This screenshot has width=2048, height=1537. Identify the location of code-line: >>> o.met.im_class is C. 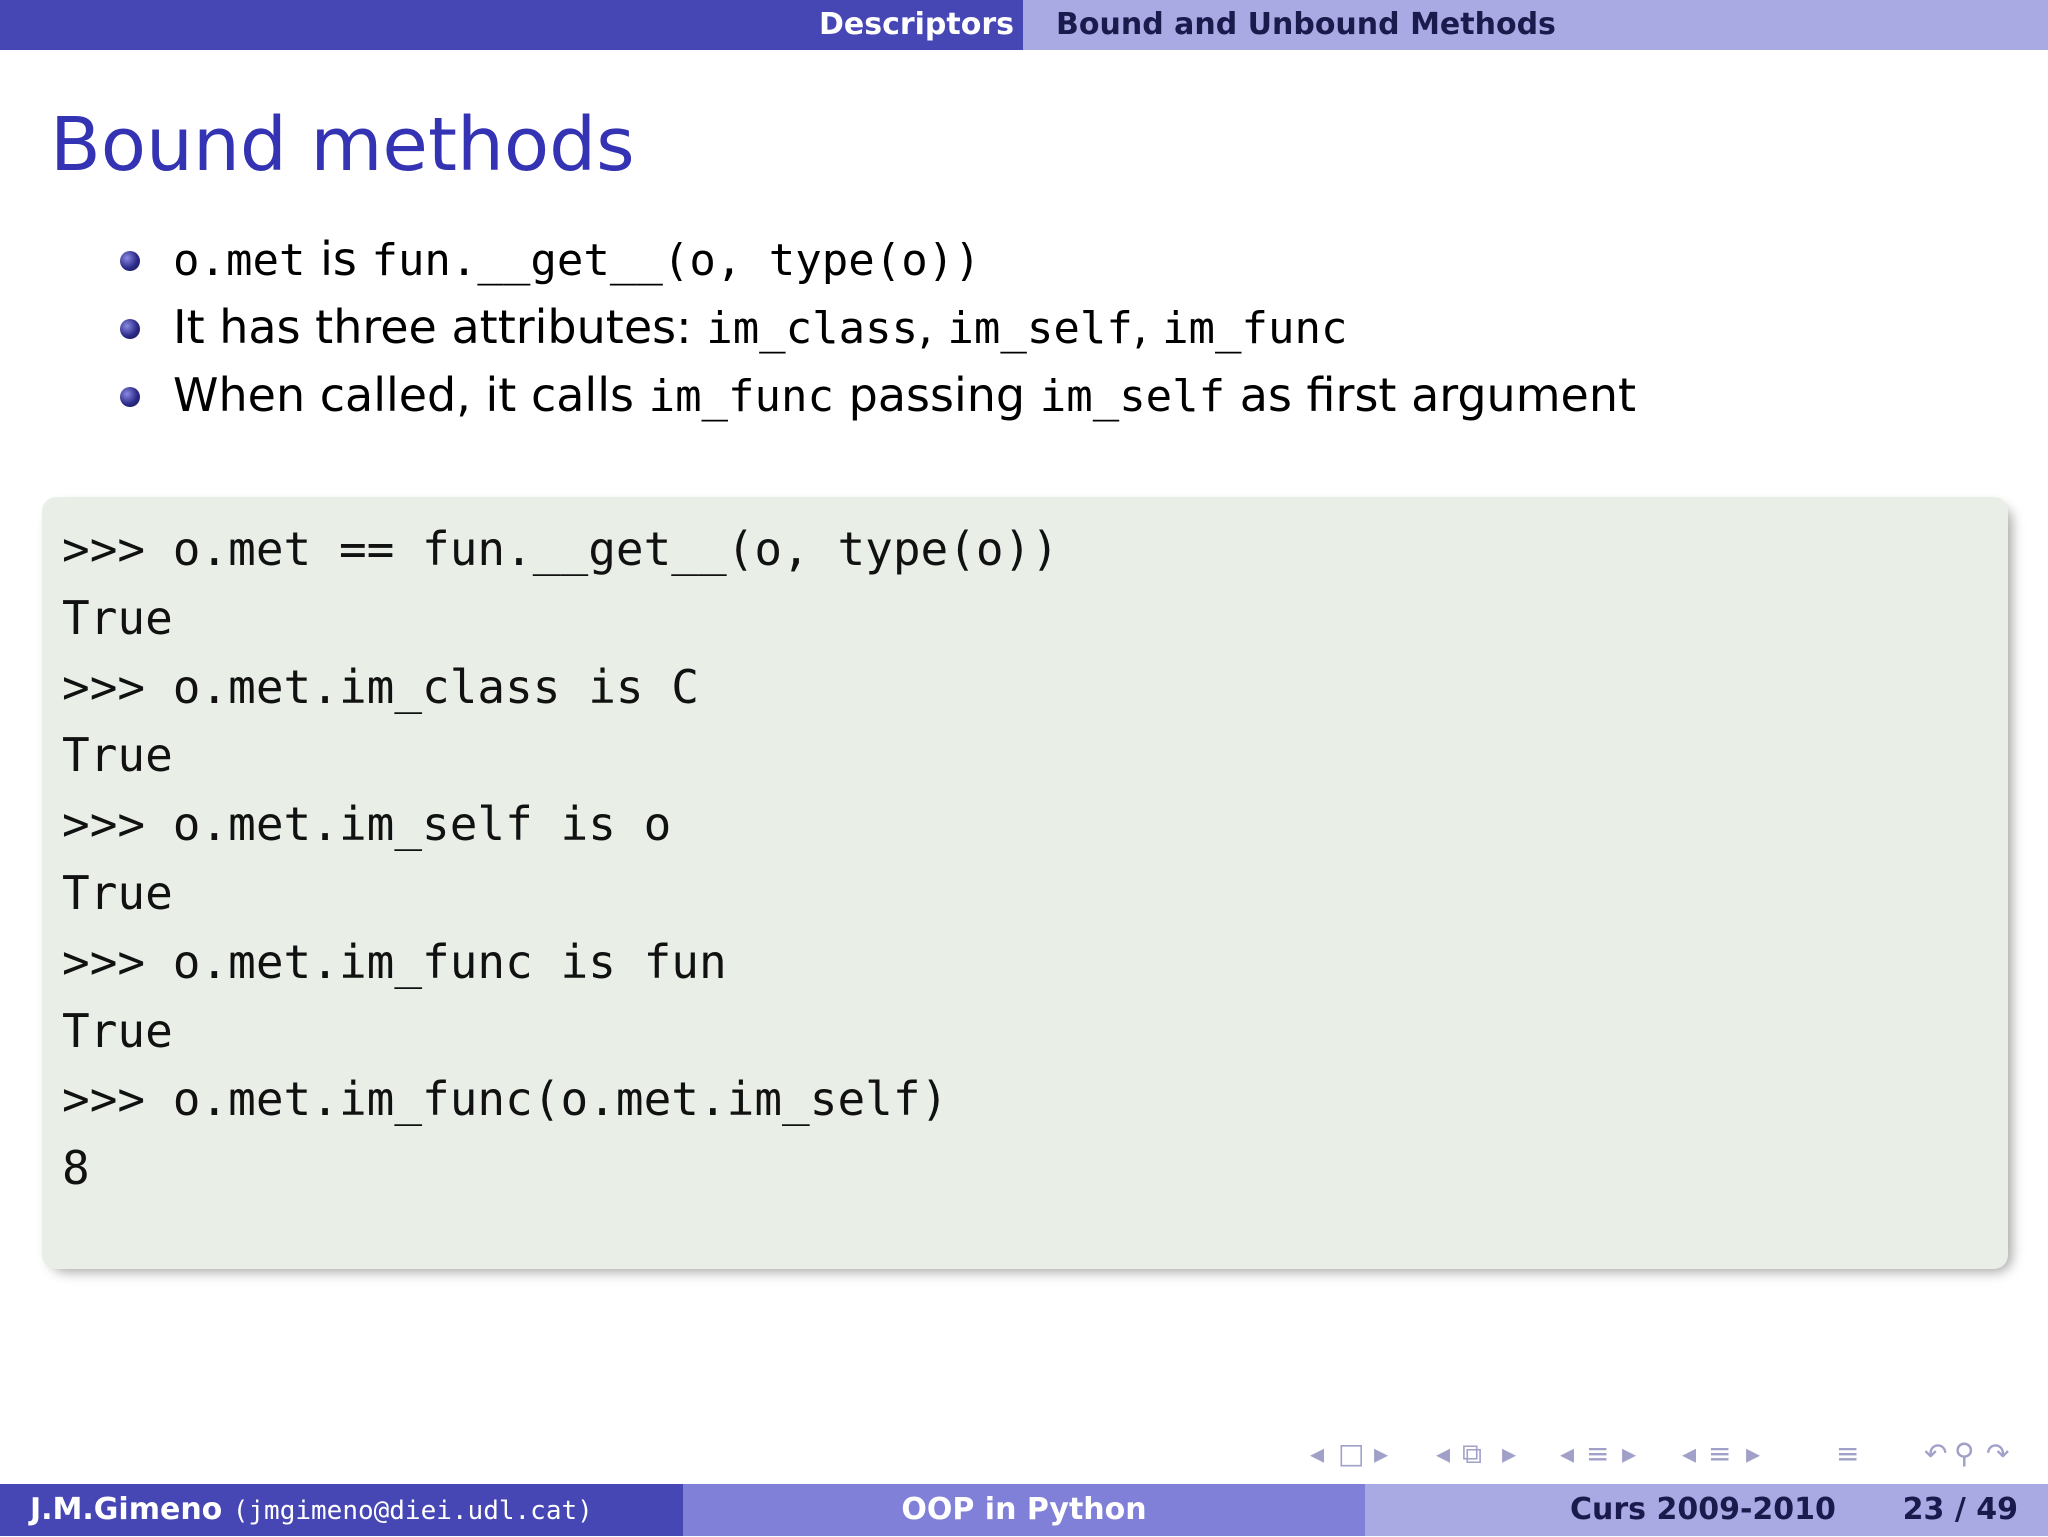
(380, 686).